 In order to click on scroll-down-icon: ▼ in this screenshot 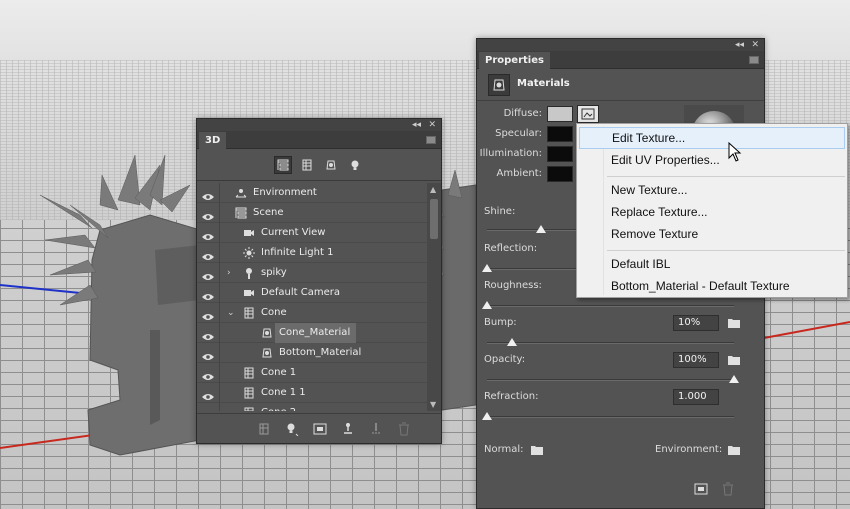, I will do `click(433, 404)`.